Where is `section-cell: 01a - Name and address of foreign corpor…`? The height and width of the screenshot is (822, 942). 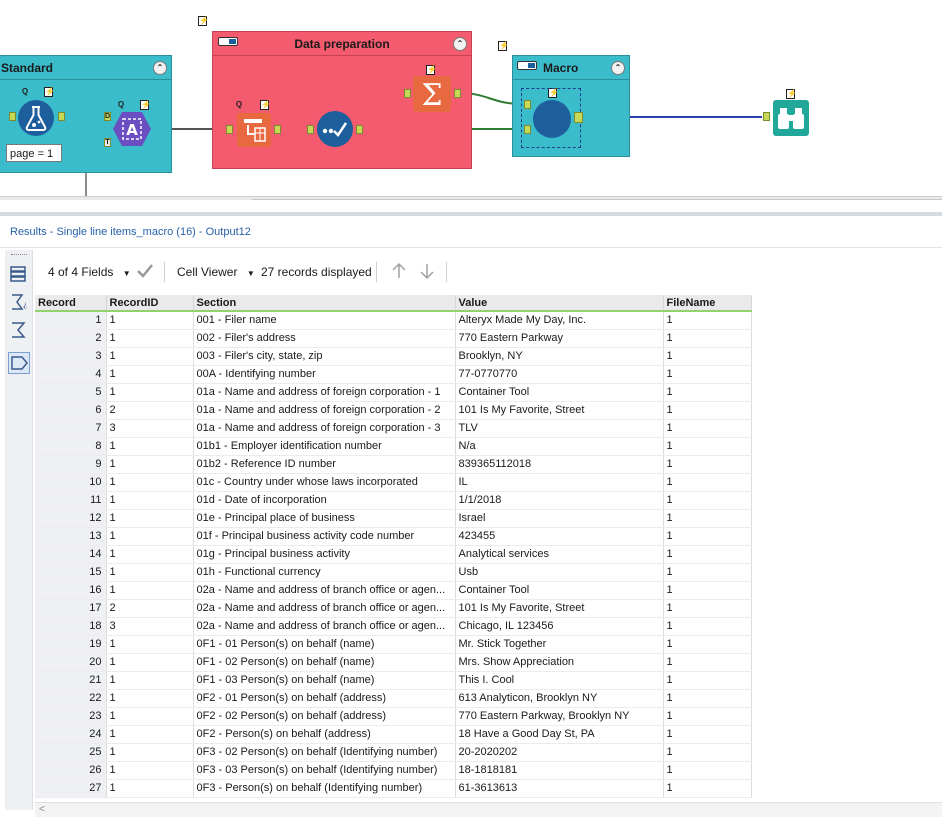
section-cell: 01a - Name and address of foreign corpor… is located at coordinates (324, 392).